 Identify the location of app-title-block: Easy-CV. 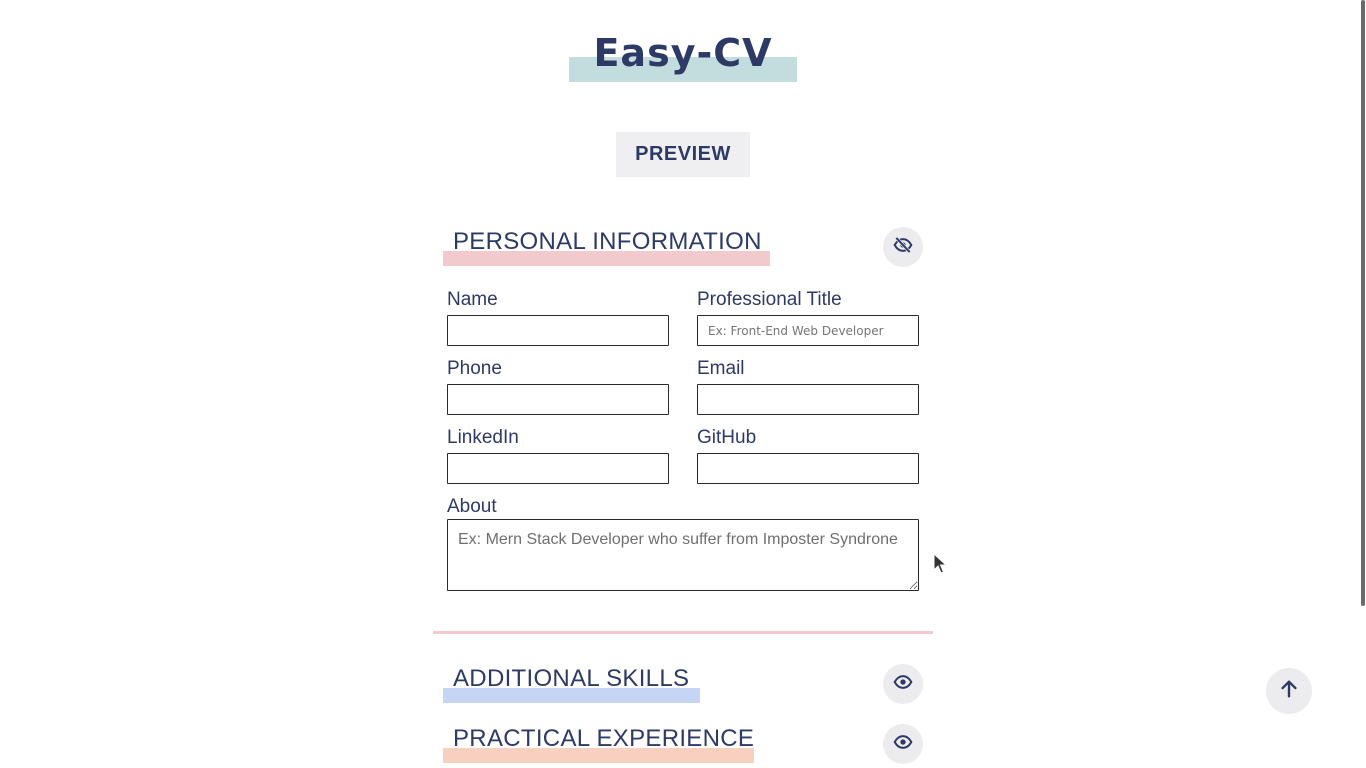
(683, 56).